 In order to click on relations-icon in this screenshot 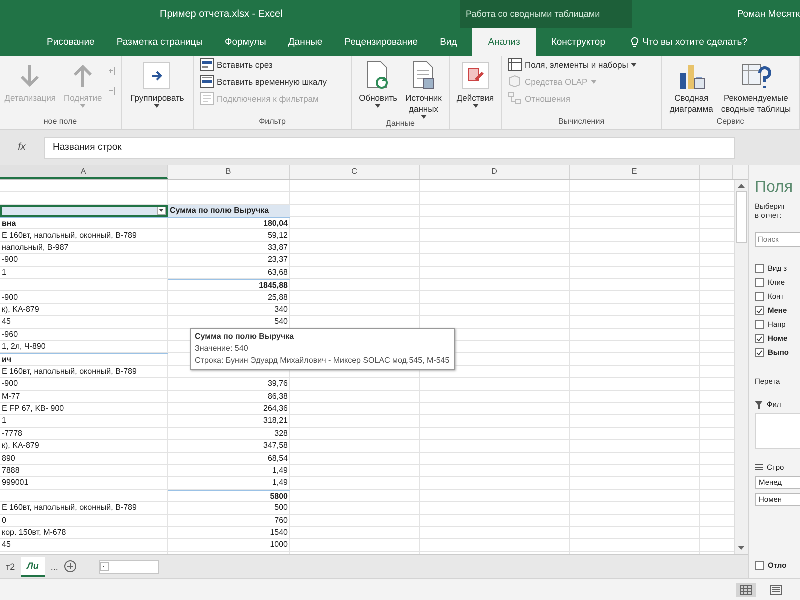, I will do `click(515, 98)`.